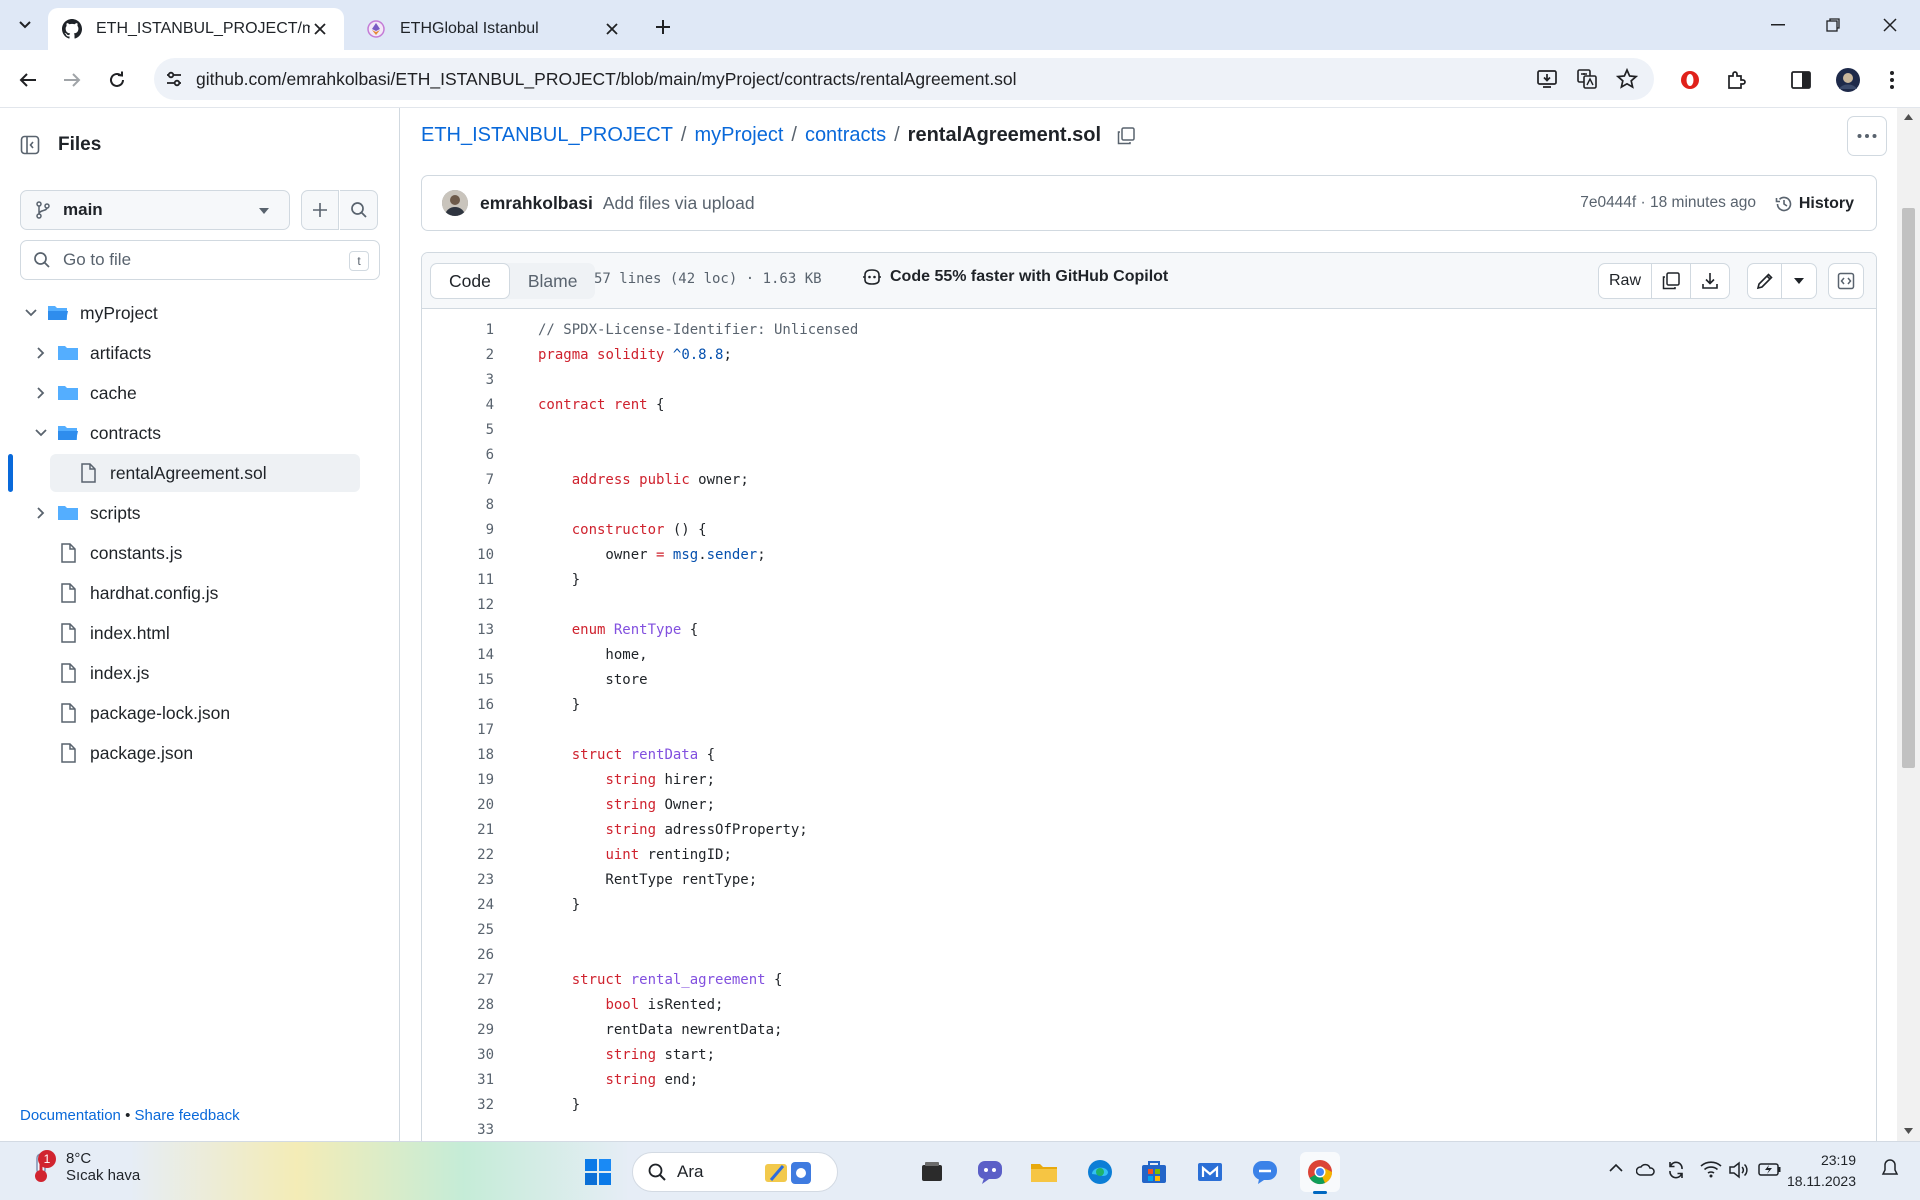 The image size is (1920, 1200). Describe the element at coordinates (1149, 354) in the screenshot. I see `code-line: 2 pragma solidity ^0.8.8;` at that location.